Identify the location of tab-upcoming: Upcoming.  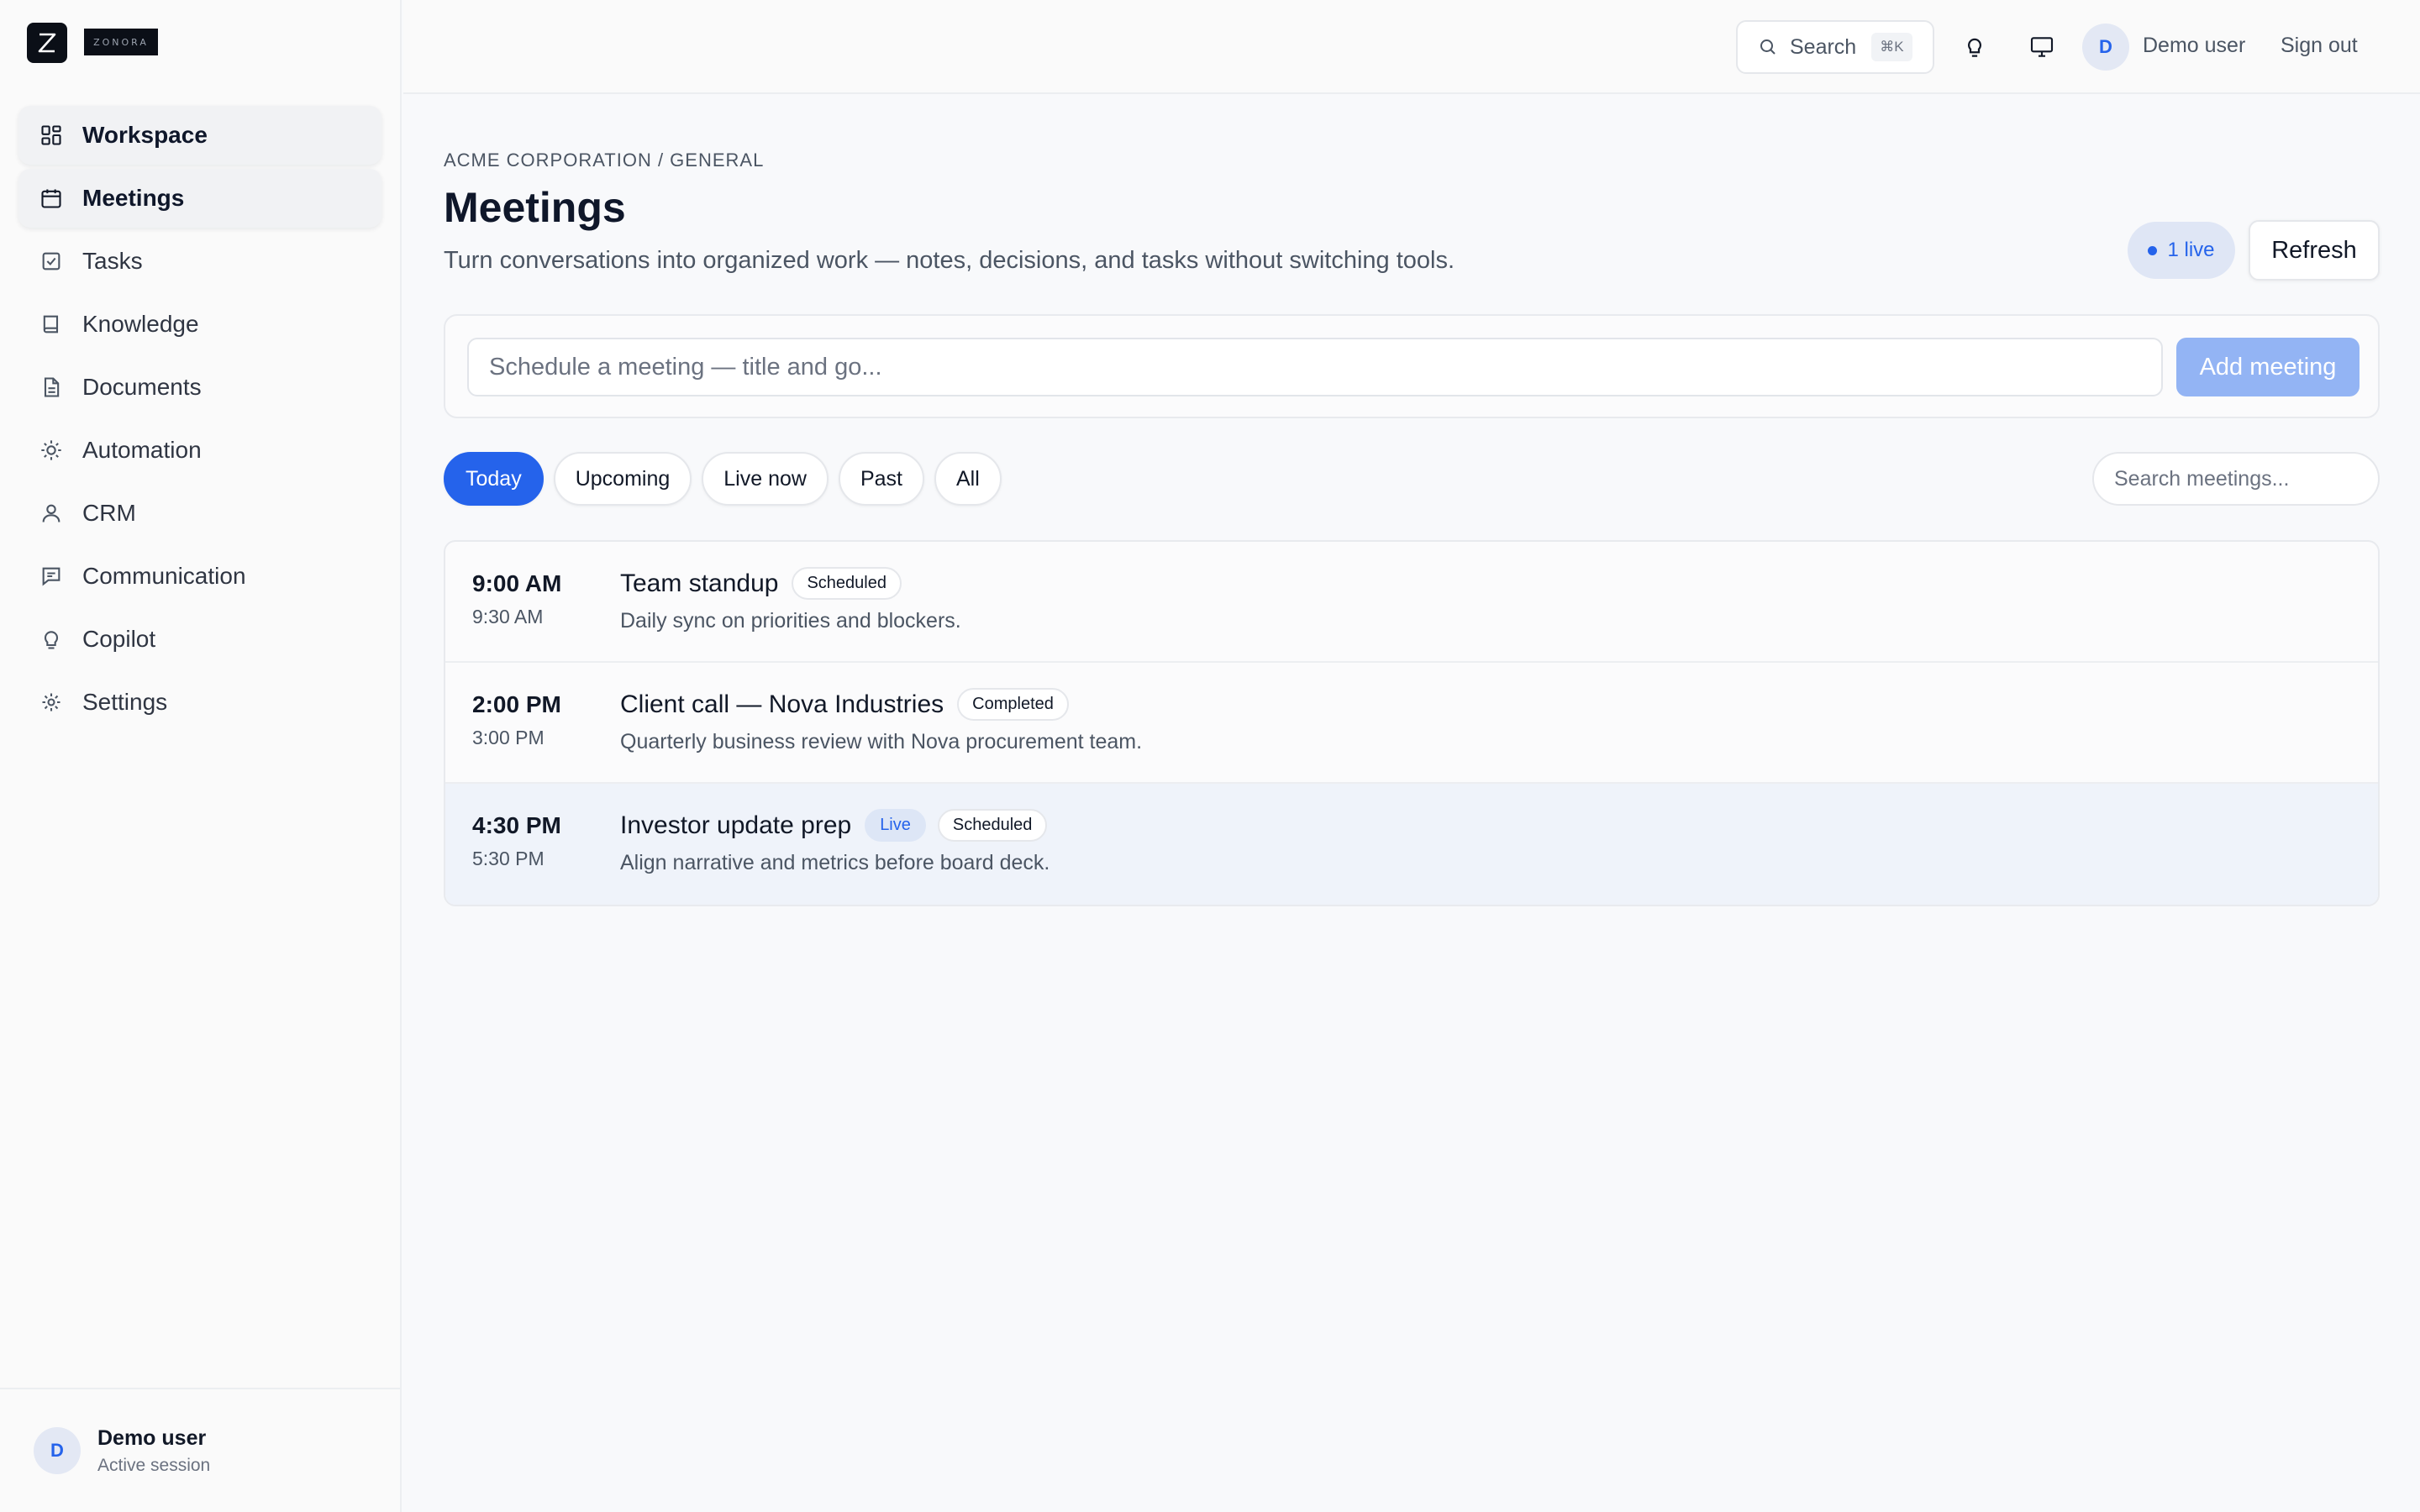
(622, 479).